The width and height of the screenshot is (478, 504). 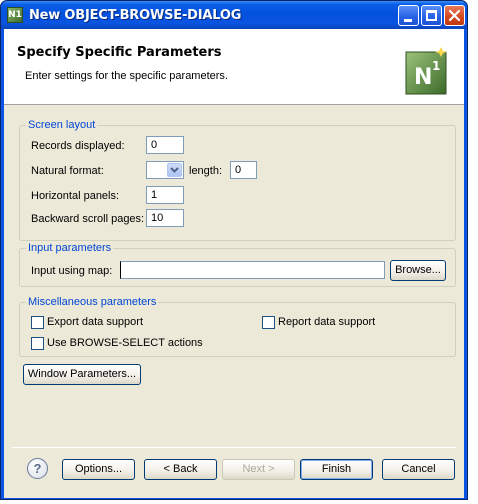 I want to click on combo-arrow, so click(x=174, y=170).